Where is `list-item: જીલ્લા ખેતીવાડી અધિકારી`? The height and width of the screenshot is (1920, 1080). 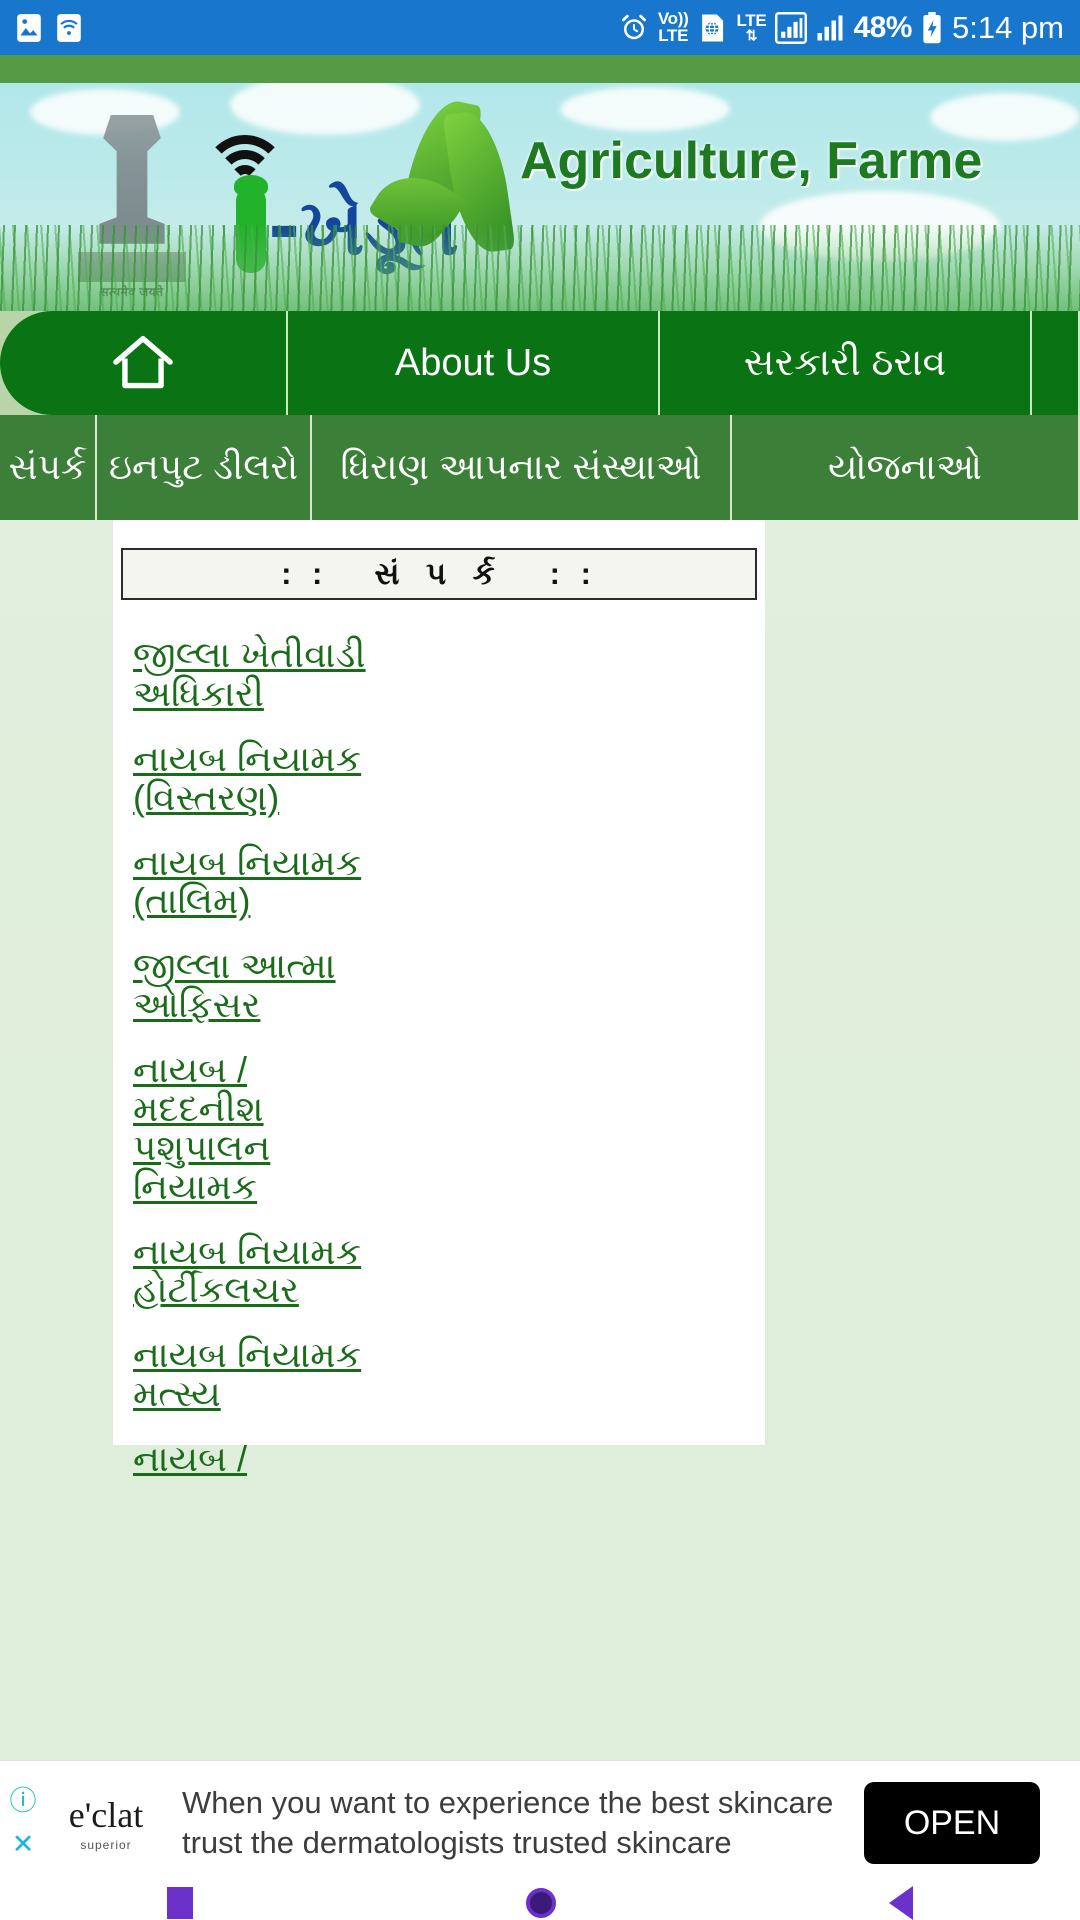
list-item: જીલ્લા ખેતીવાડી અધિકારી is located at coordinates (258, 674).